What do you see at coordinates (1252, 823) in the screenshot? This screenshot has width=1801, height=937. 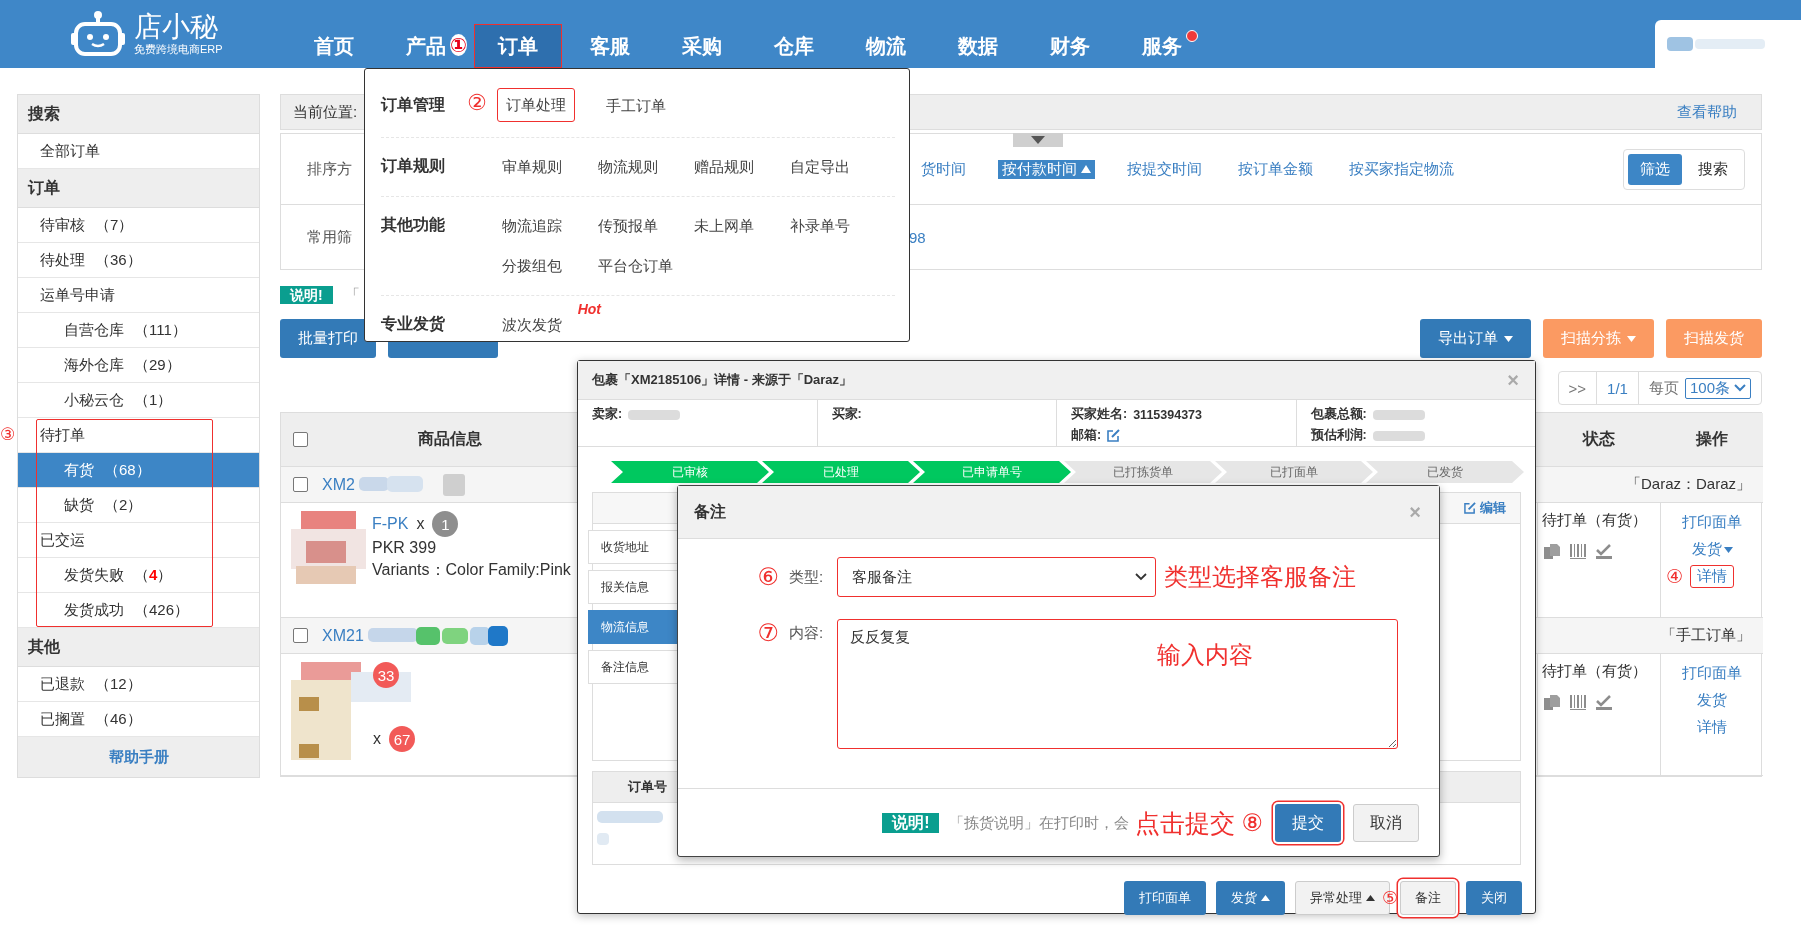 I see `step-marker: ⑧` at bounding box center [1252, 823].